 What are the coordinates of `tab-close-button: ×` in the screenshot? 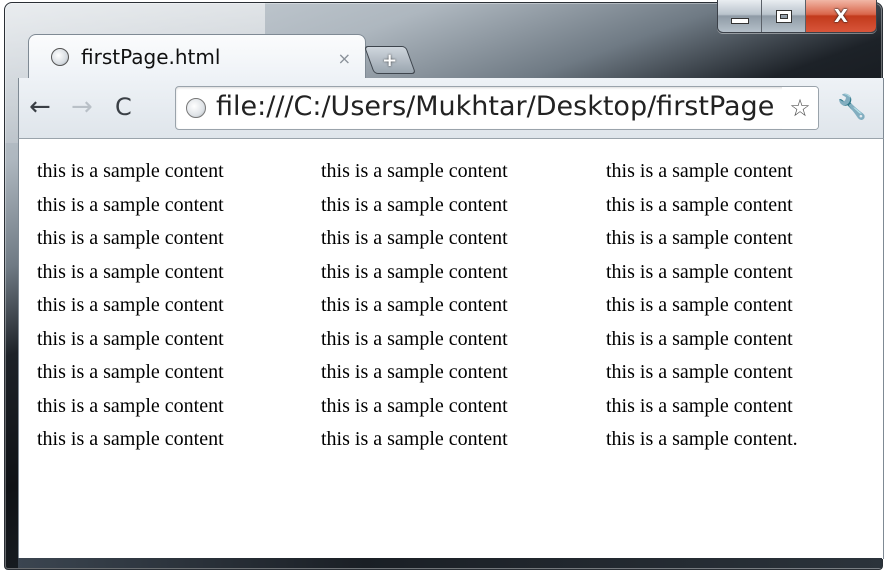 It's located at (344, 58).